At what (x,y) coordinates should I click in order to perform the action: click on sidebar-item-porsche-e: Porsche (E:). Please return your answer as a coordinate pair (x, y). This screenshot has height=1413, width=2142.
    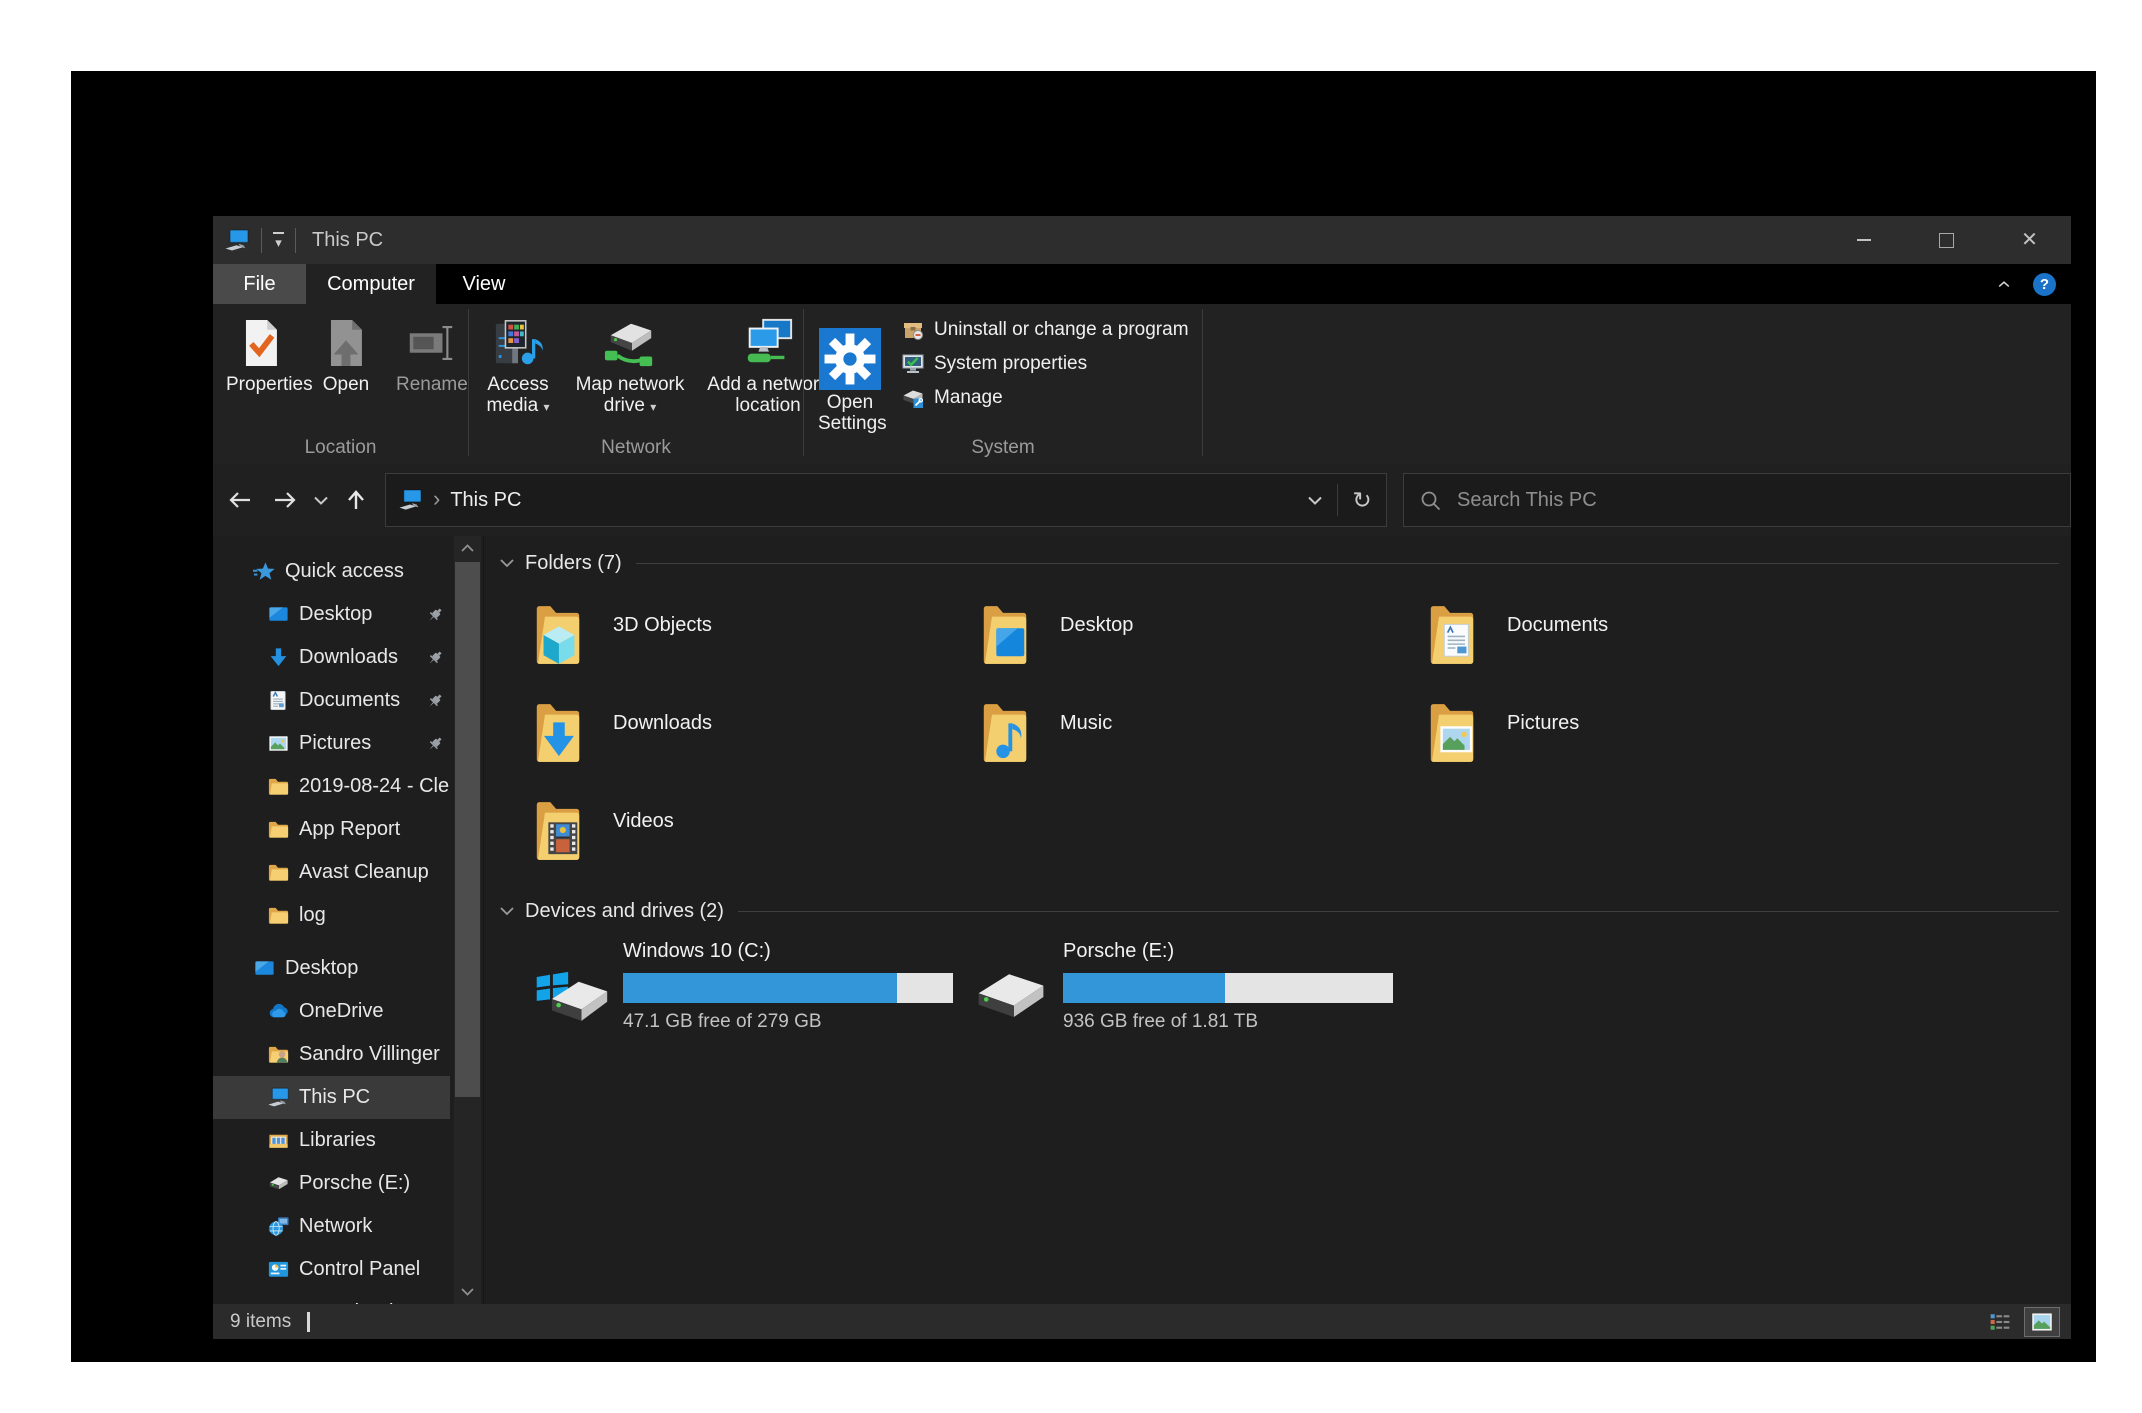
    Looking at the image, I should click on (331, 1183).